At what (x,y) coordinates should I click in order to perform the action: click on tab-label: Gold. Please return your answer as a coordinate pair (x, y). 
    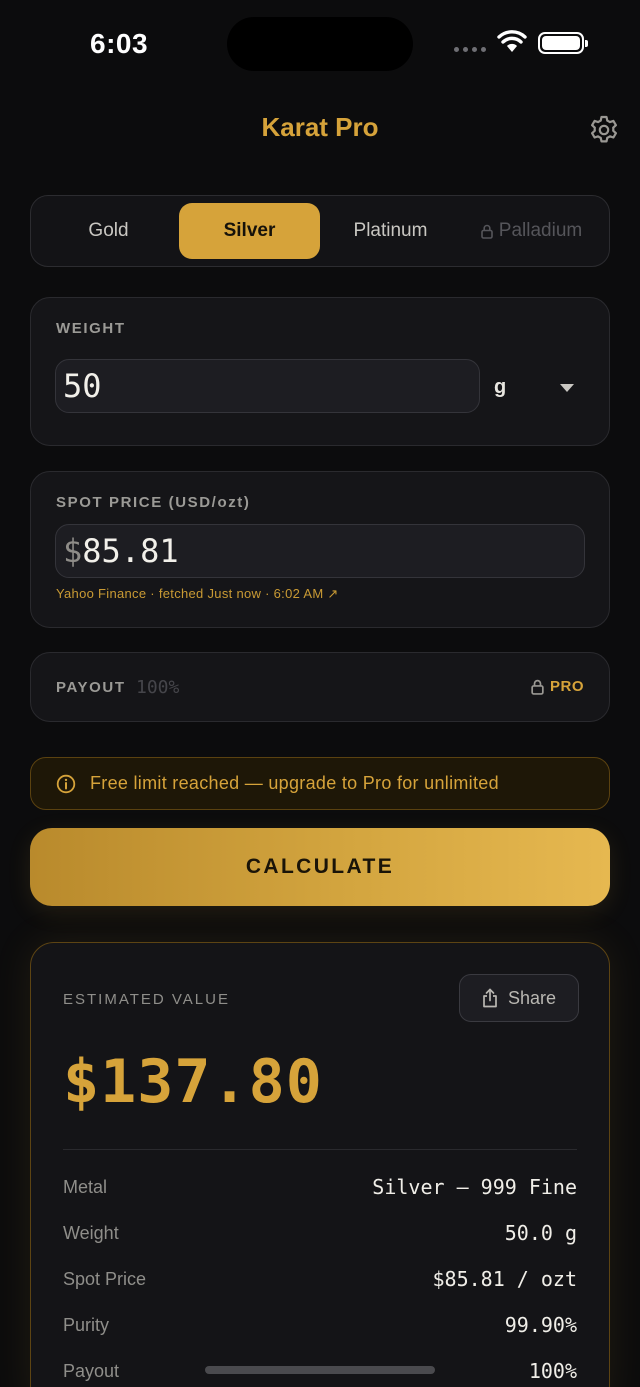
    Looking at the image, I should click on (108, 230).